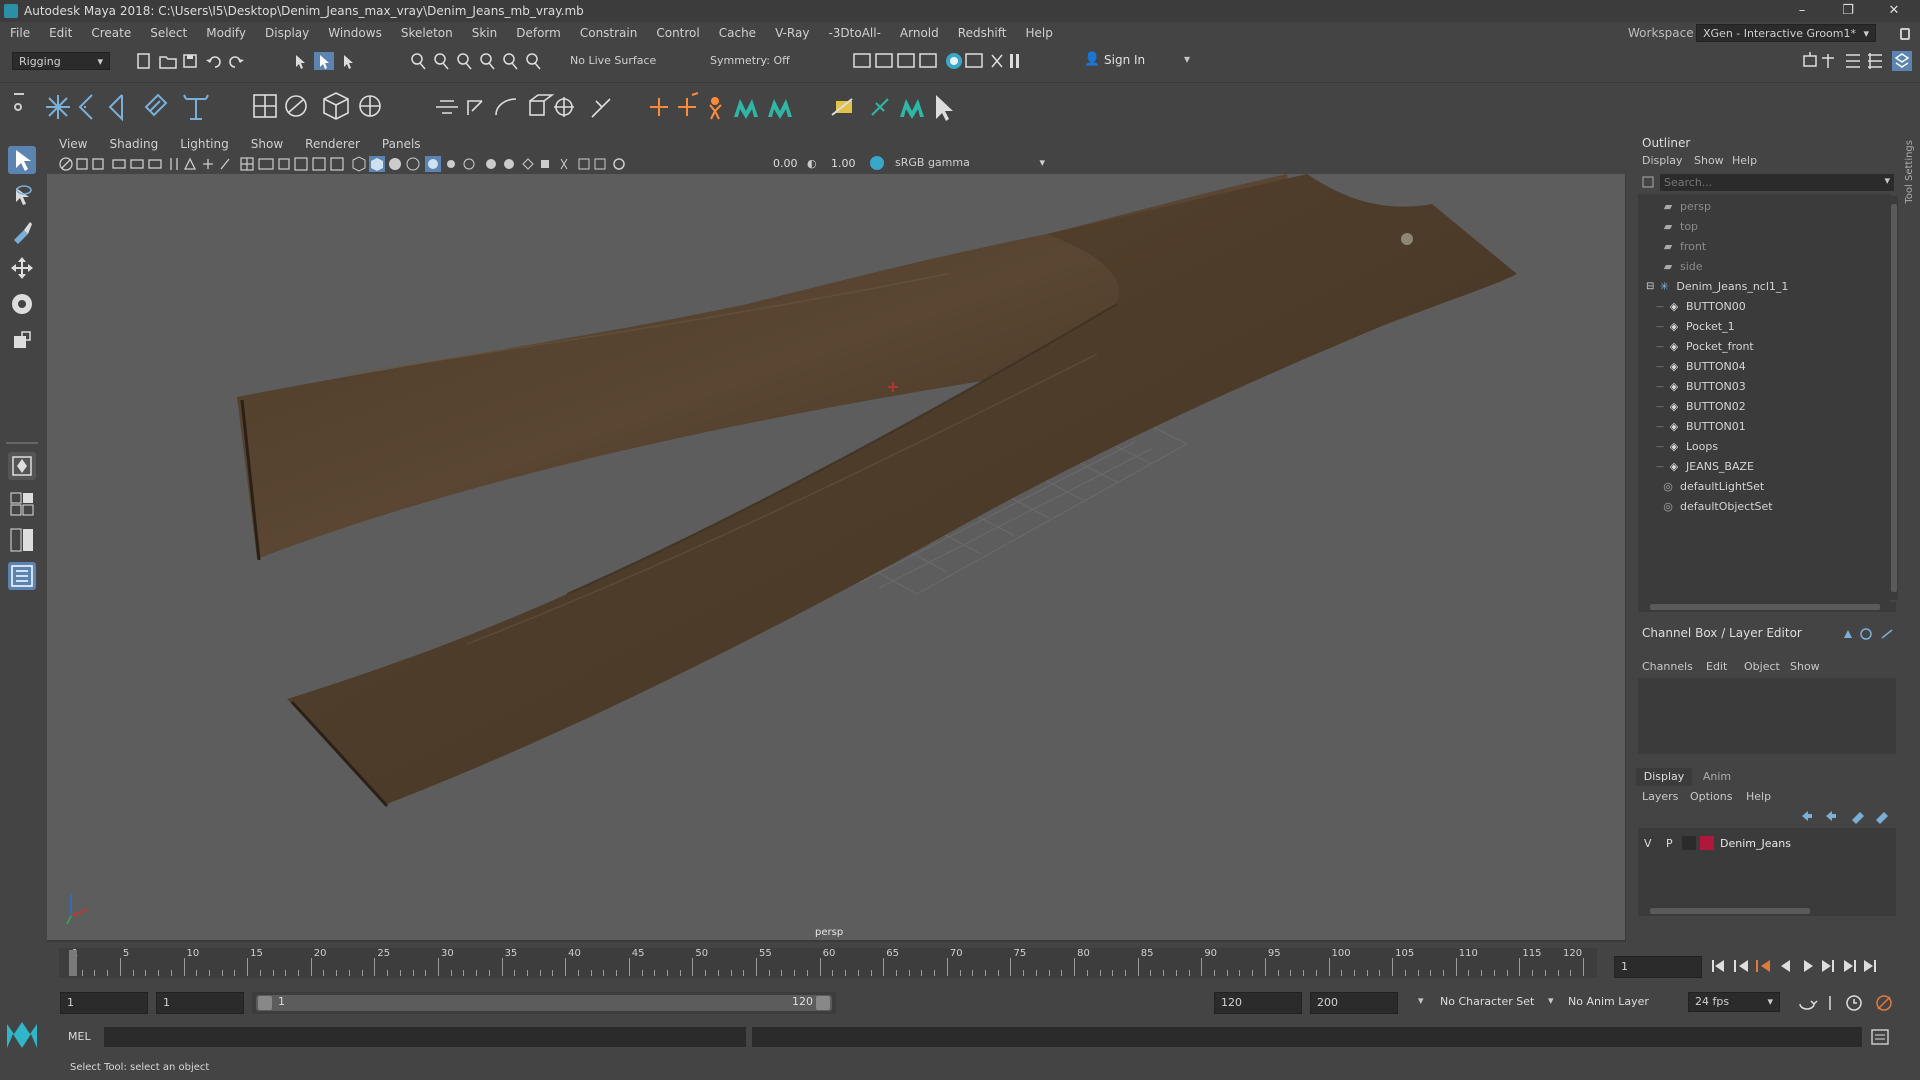  I want to click on menu-create: Create, so click(110, 33).